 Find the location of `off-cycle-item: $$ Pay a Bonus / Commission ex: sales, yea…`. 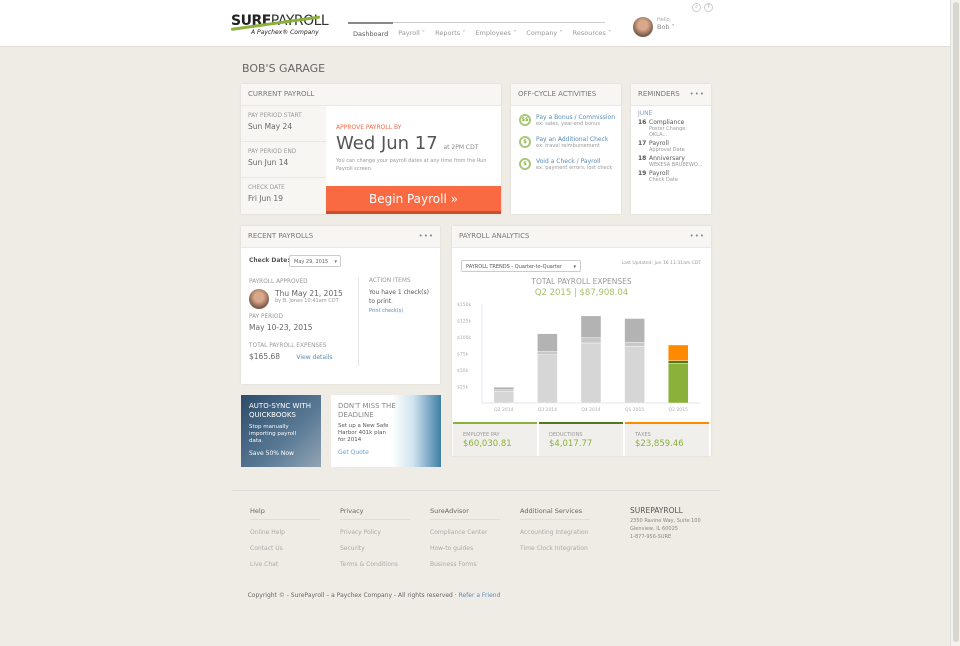

off-cycle-item: $$ Pay a Bonus / Commission ex: sales, yea… is located at coordinates (570, 121).